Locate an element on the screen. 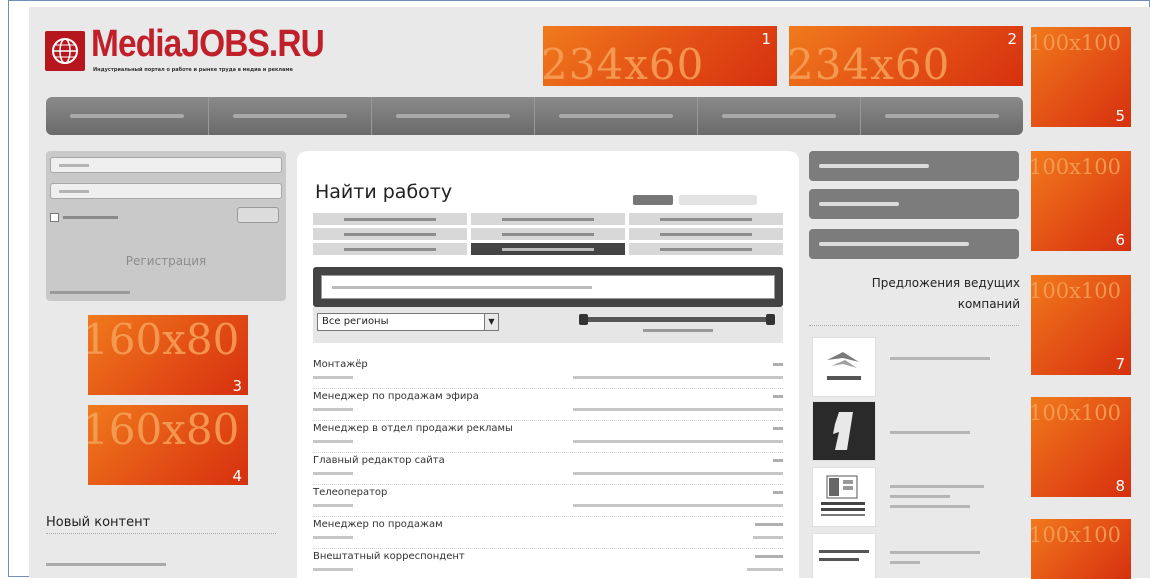 The width and height of the screenshot is (1150, 579). job-title: Менеджер в отдел продажи рекламы is located at coordinates (413, 428).